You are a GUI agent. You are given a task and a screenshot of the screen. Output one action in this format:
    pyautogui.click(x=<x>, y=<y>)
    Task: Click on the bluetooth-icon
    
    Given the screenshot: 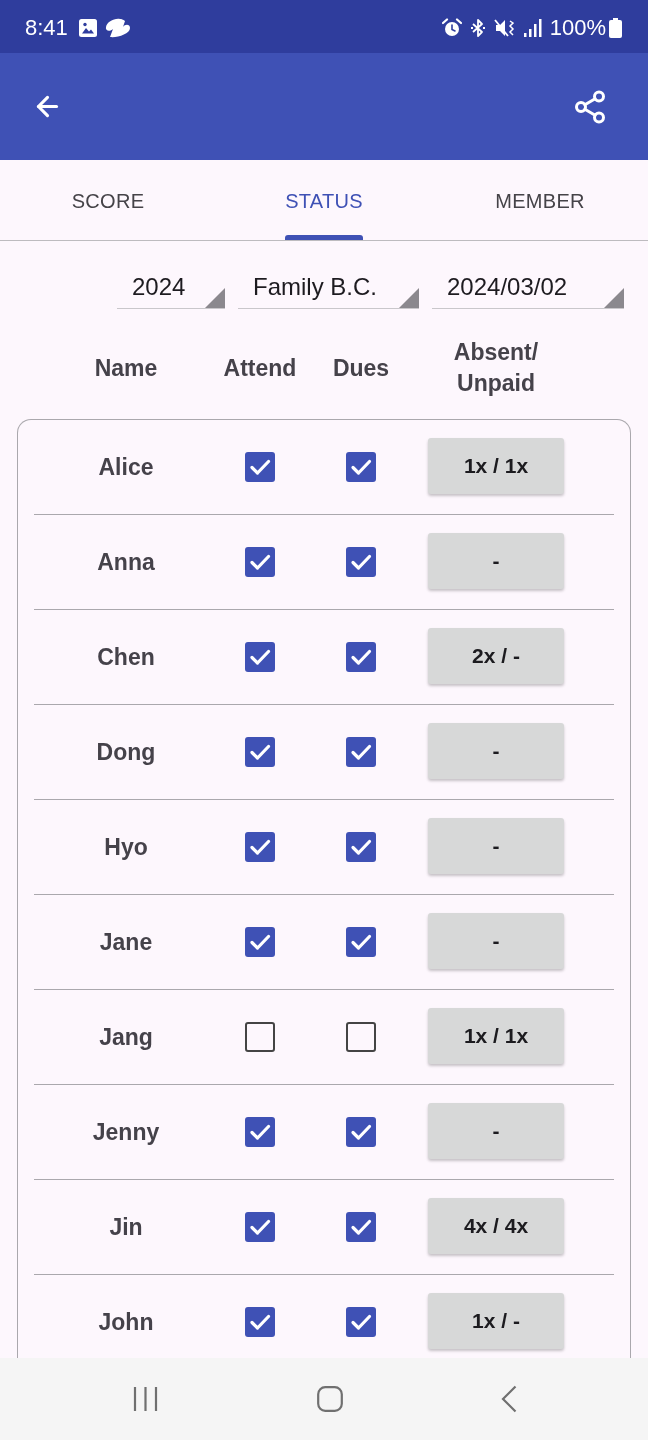 What is the action you would take?
    pyautogui.click(x=477, y=27)
    